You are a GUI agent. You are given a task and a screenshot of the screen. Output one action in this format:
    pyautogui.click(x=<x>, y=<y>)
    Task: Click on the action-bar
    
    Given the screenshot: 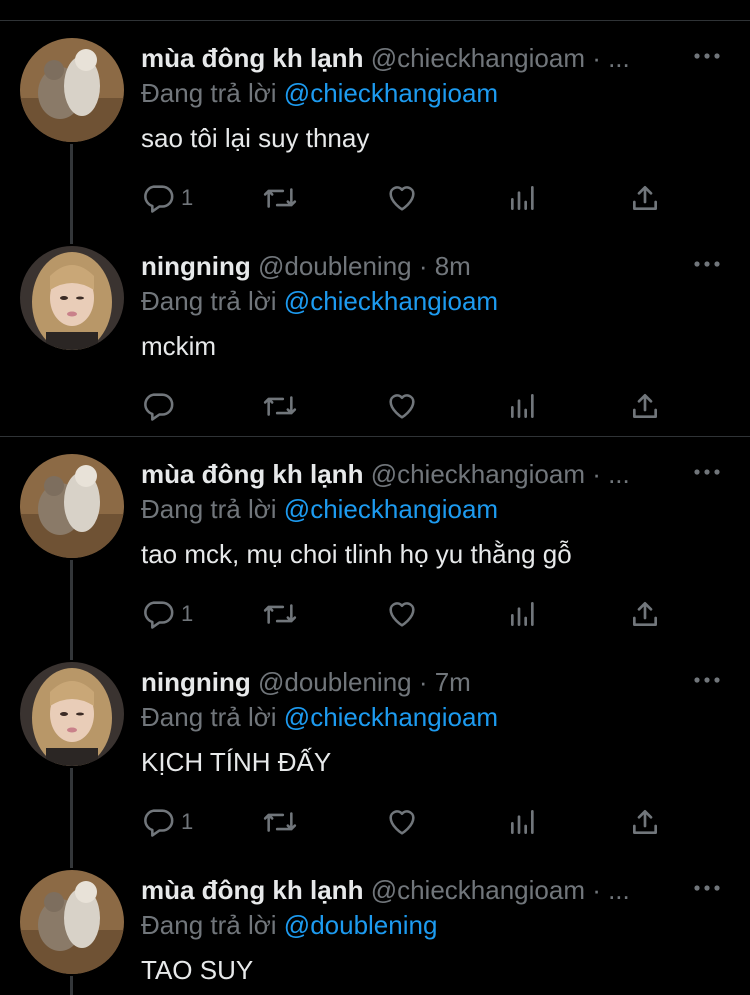 What is the action you would take?
    pyautogui.click(x=411, y=406)
    